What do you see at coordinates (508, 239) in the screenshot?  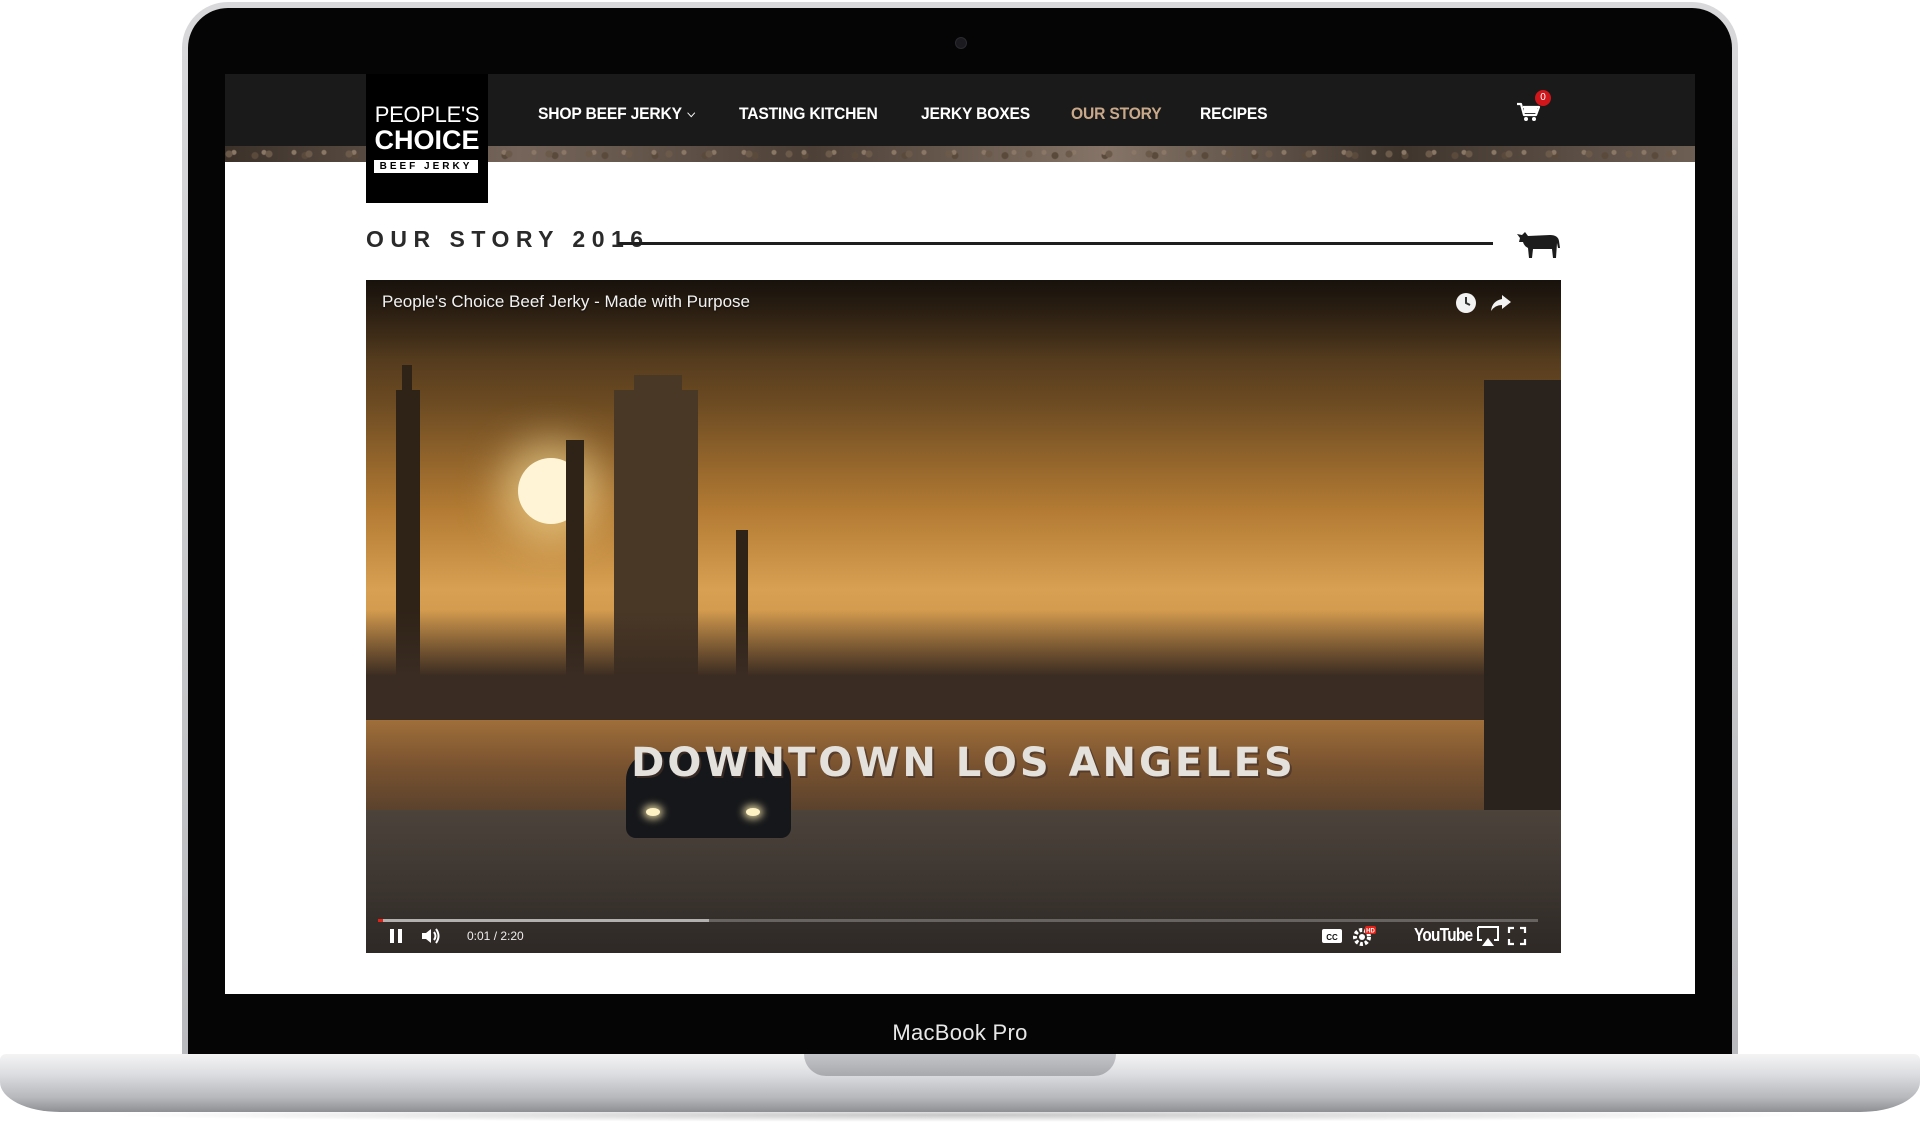 I see `section-title: OUR STORY 2016` at bounding box center [508, 239].